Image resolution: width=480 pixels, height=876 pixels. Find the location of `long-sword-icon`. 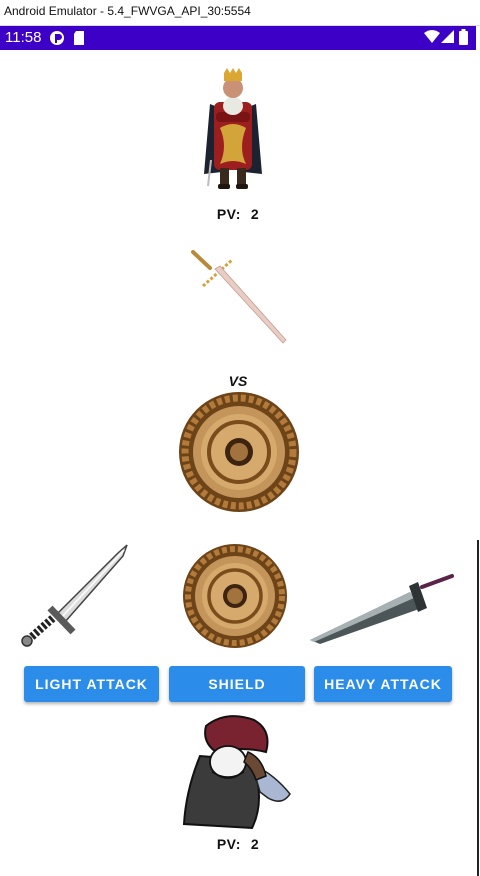

long-sword-icon is located at coordinates (239, 297).